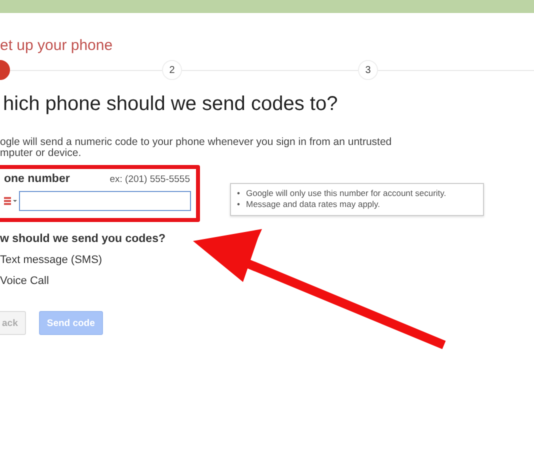 This screenshot has width=534, height=462. I want to click on description-text: ogle will send a numeric code to your phone whenever you sign in from an untrusted mputer or device., so click(196, 148).